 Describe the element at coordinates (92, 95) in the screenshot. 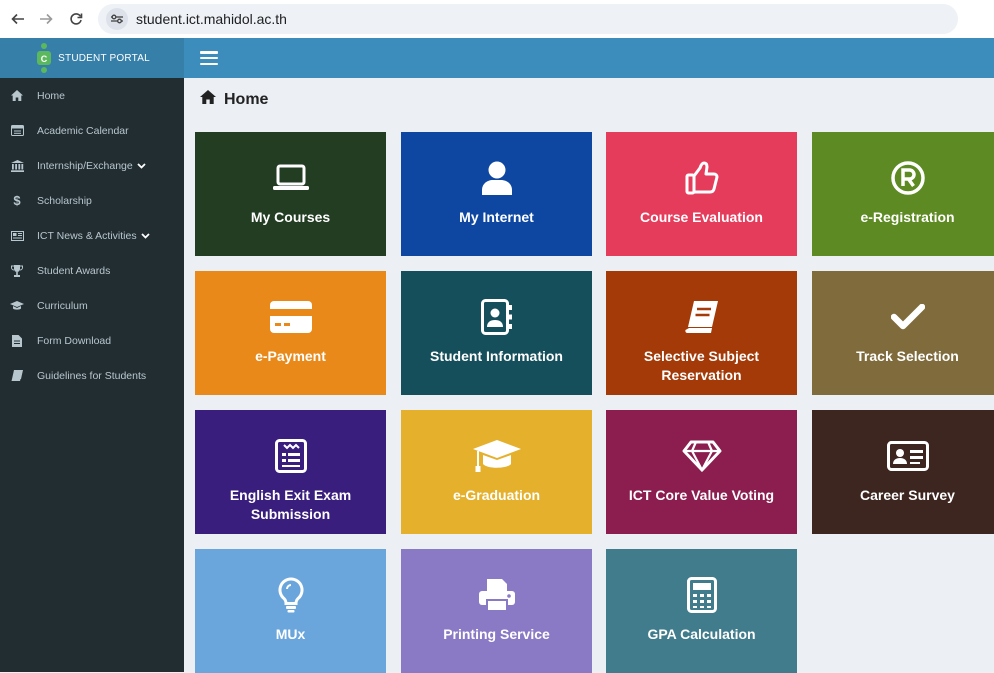

I see `sidebar-item-home: Home` at that location.